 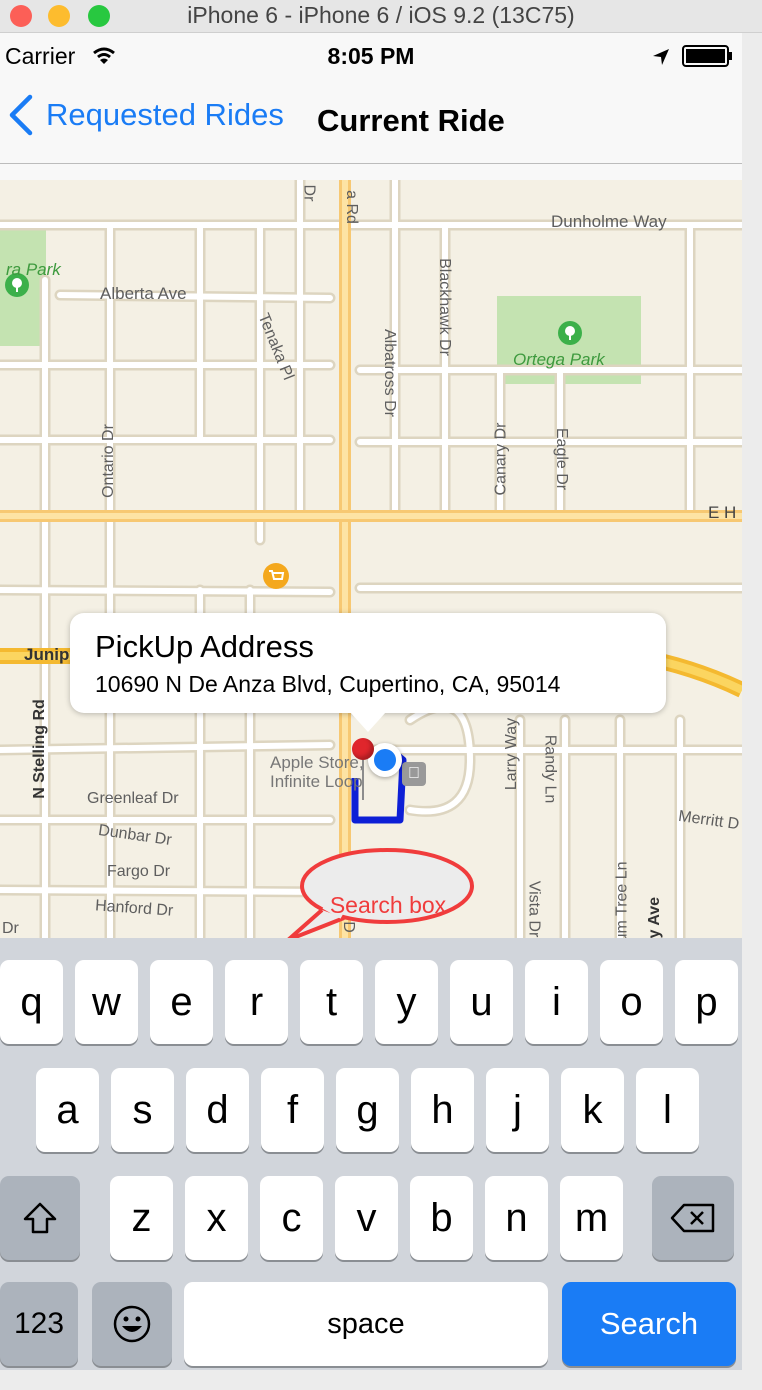 What do you see at coordinates (752, 711) in the screenshot?
I see `window-edge` at bounding box center [752, 711].